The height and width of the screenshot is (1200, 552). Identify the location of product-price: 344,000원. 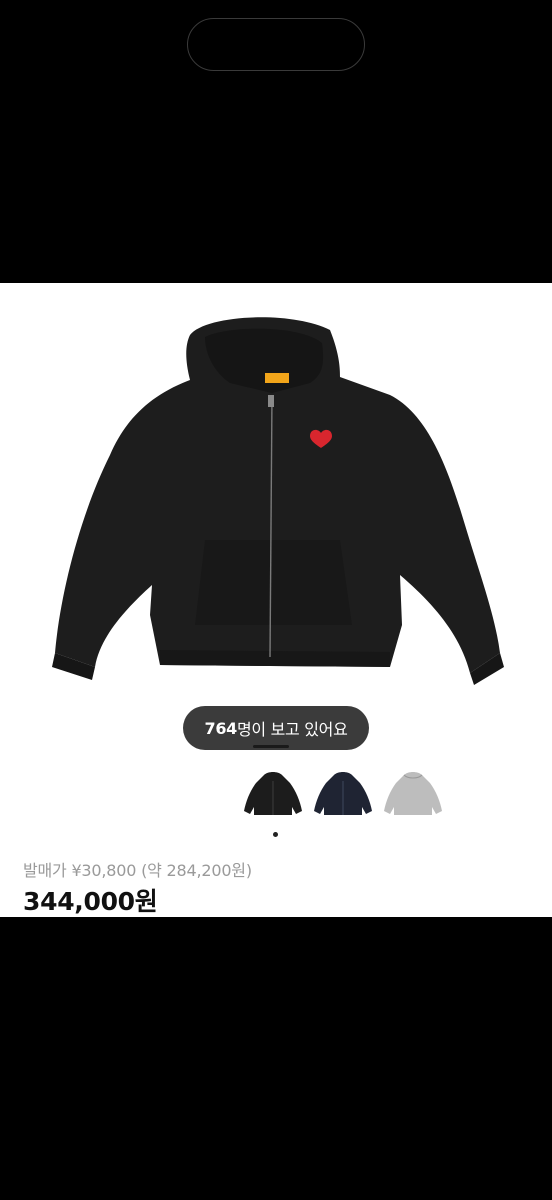
(90, 901).